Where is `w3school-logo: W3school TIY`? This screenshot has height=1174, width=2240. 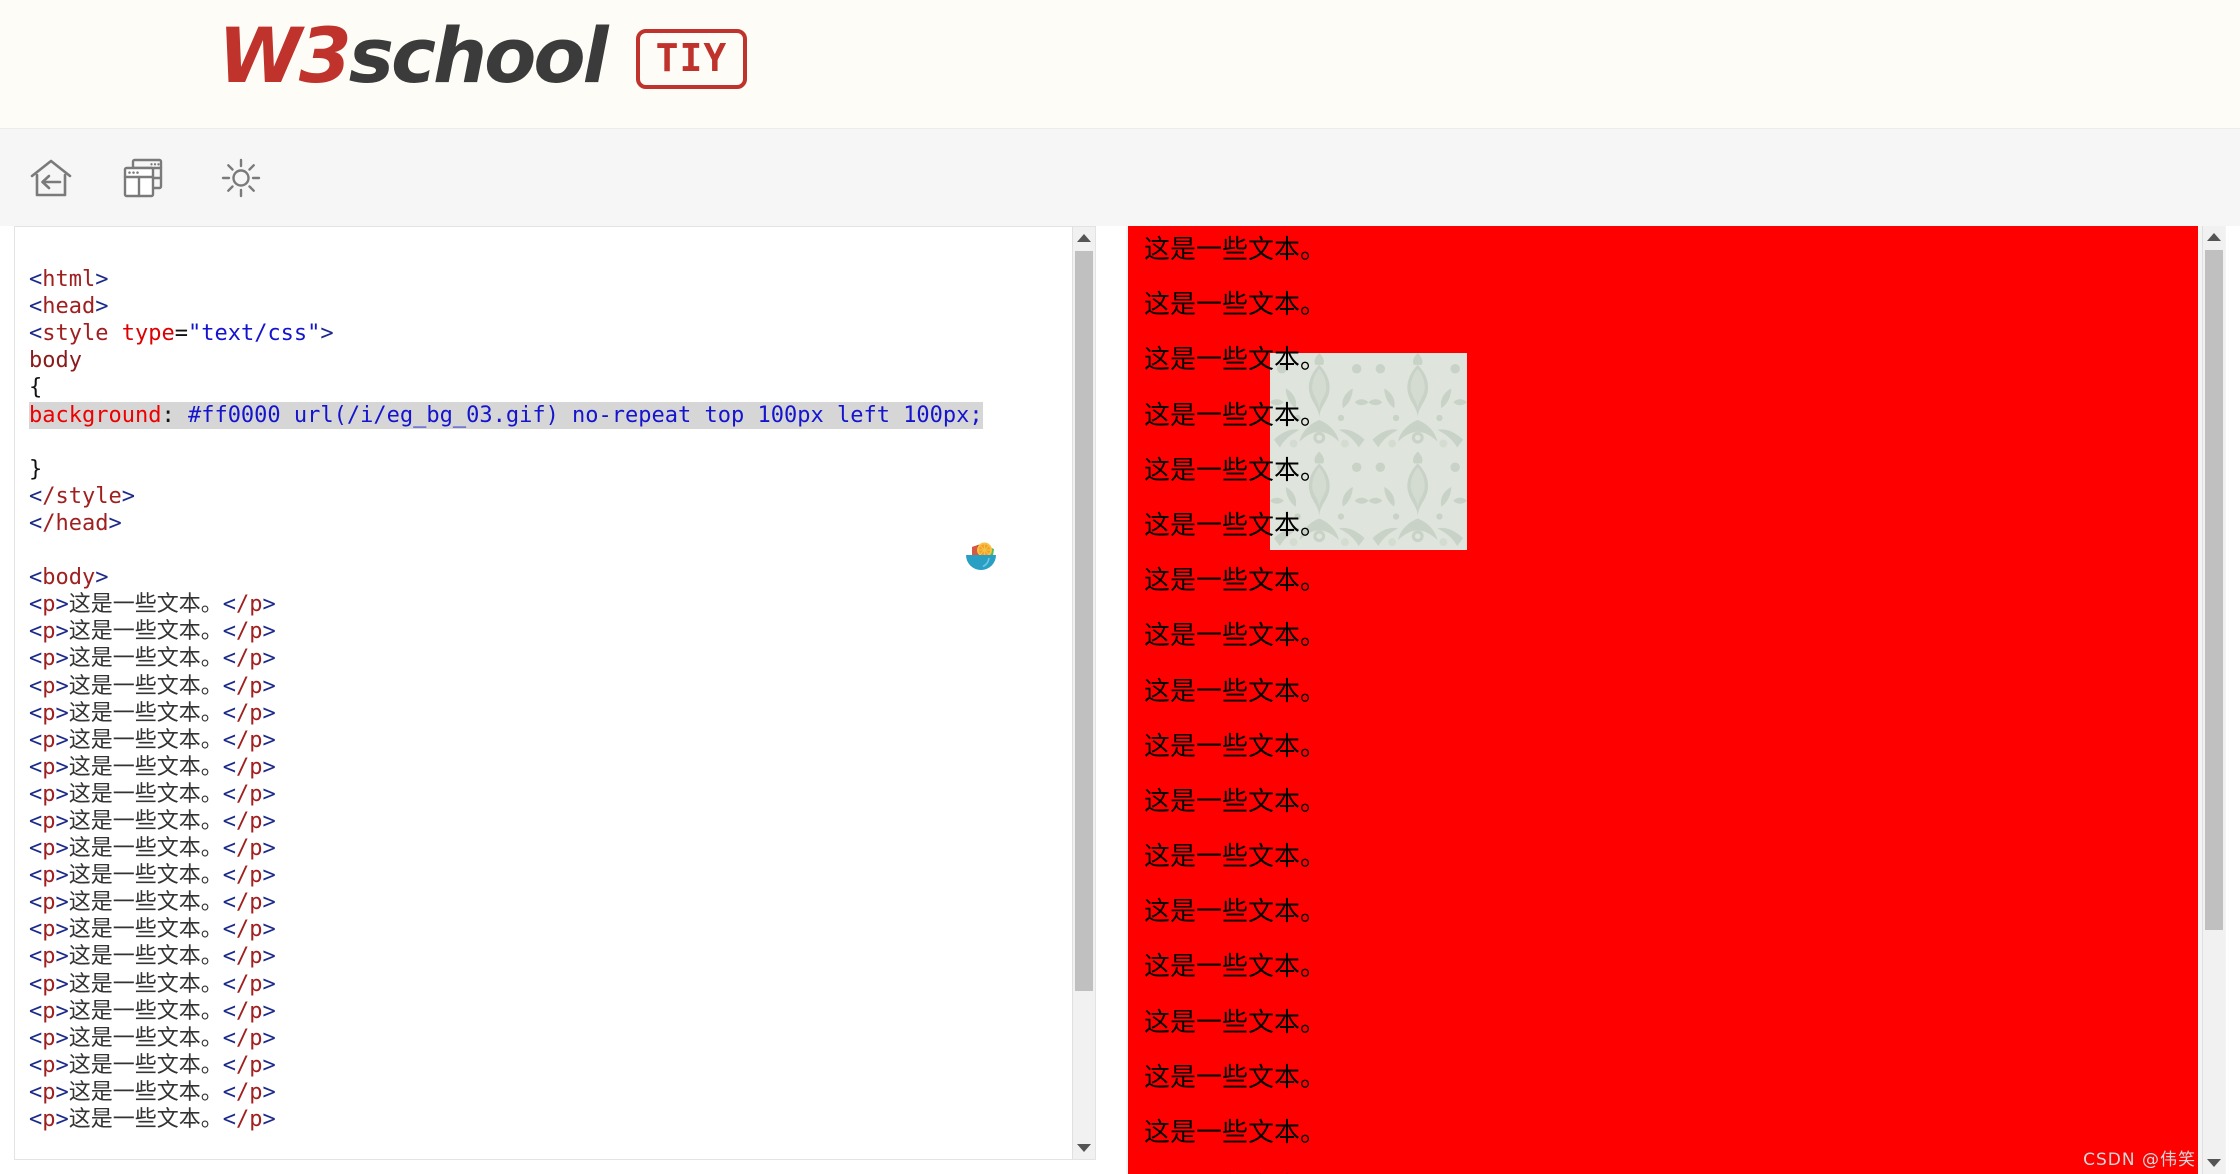
w3school-logo: W3school TIY is located at coordinates (483, 56).